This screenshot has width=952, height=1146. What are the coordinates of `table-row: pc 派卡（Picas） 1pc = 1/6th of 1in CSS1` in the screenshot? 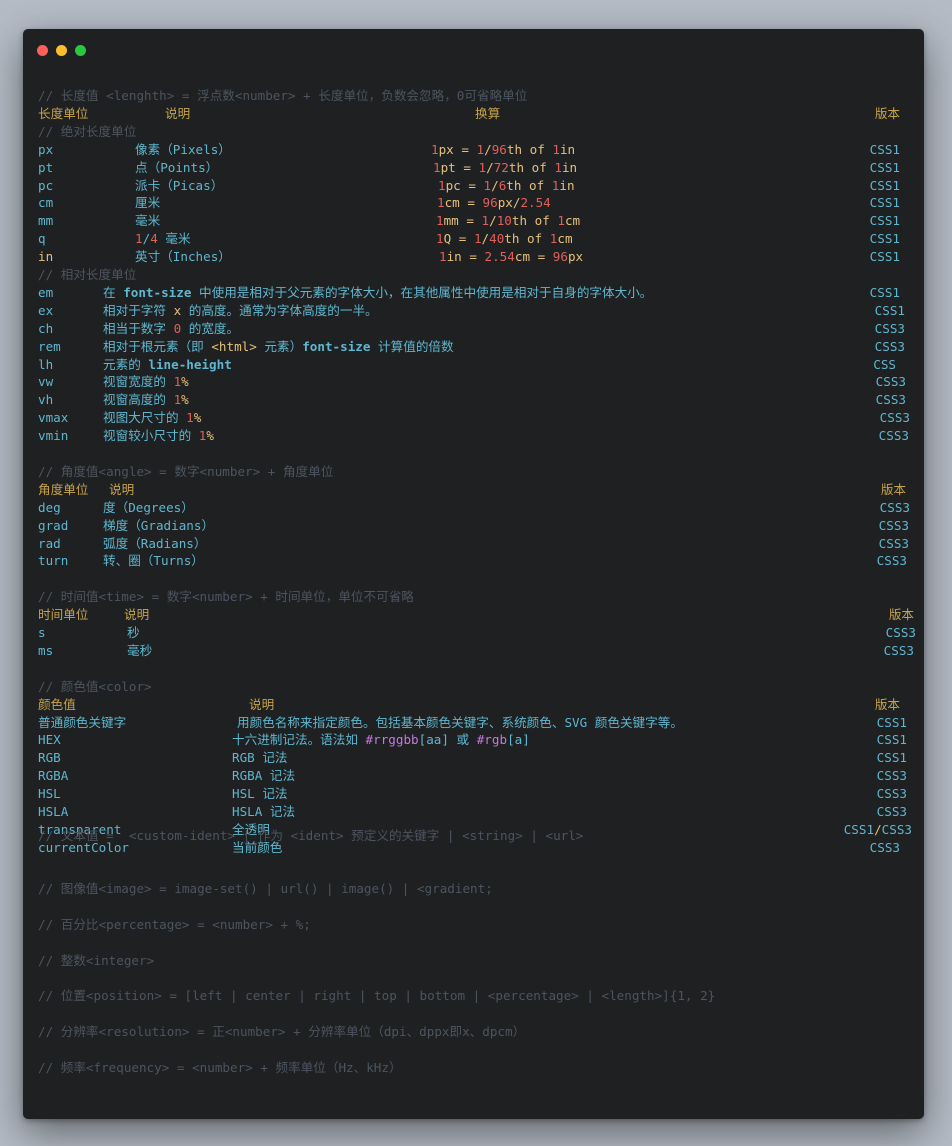 It's located at (473, 186).